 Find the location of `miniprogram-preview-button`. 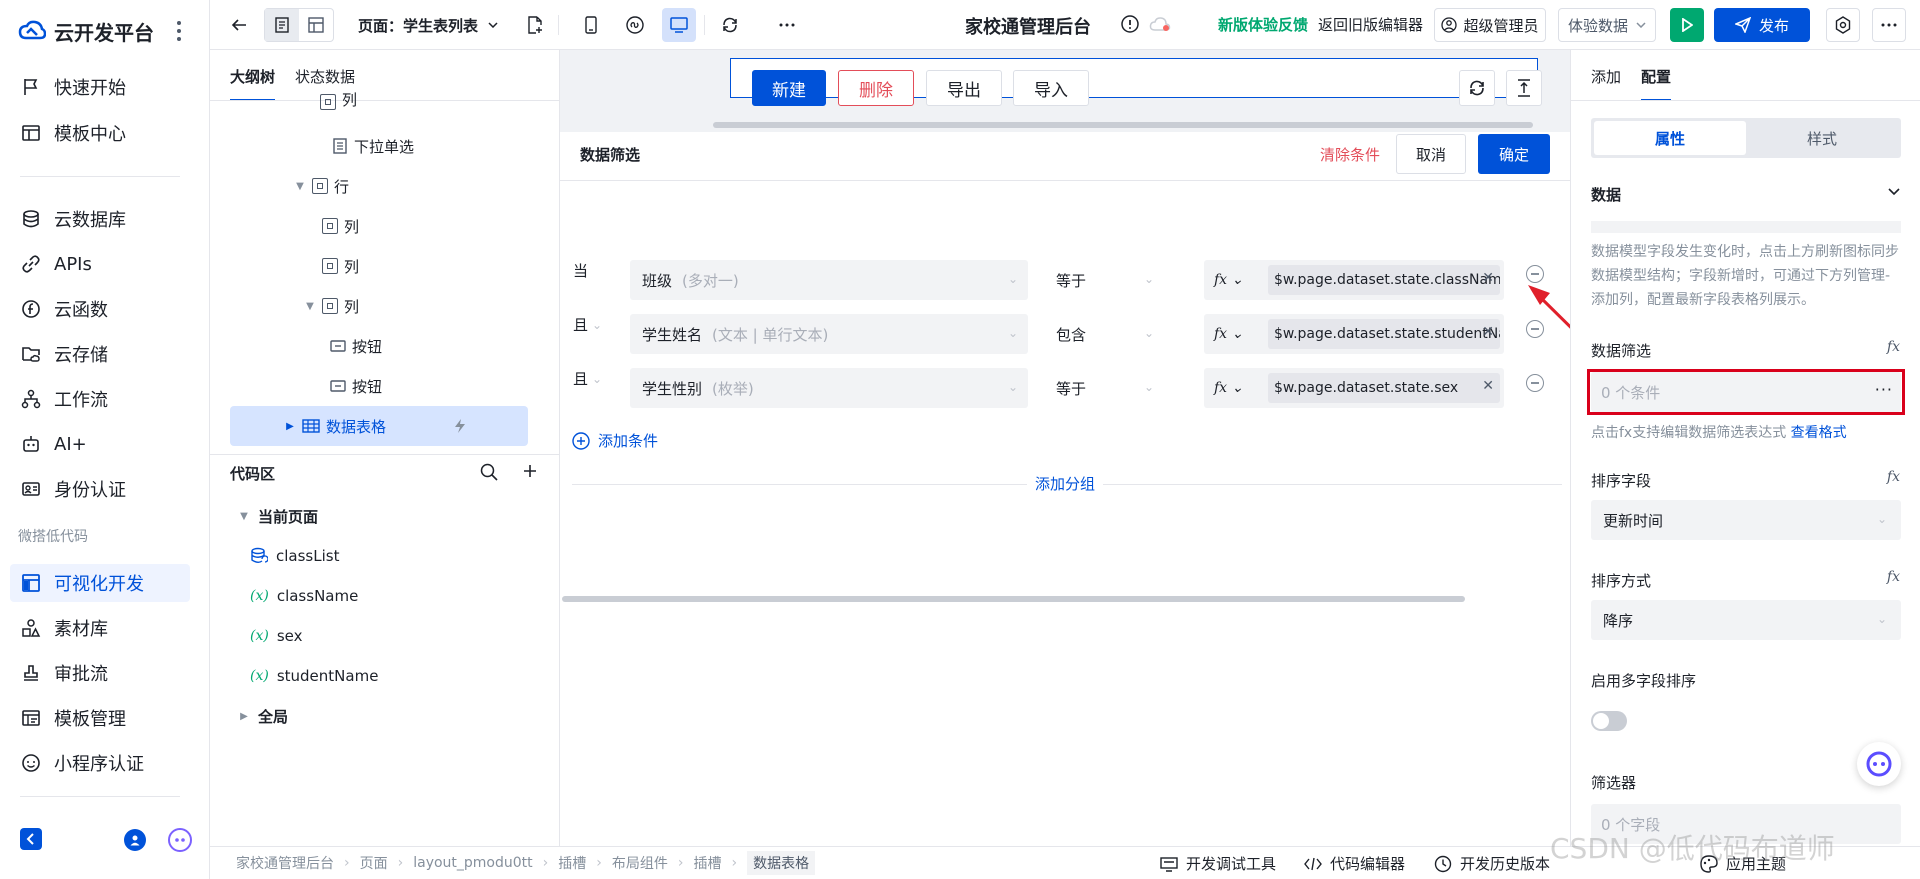

miniprogram-preview-button is located at coordinates (635, 25).